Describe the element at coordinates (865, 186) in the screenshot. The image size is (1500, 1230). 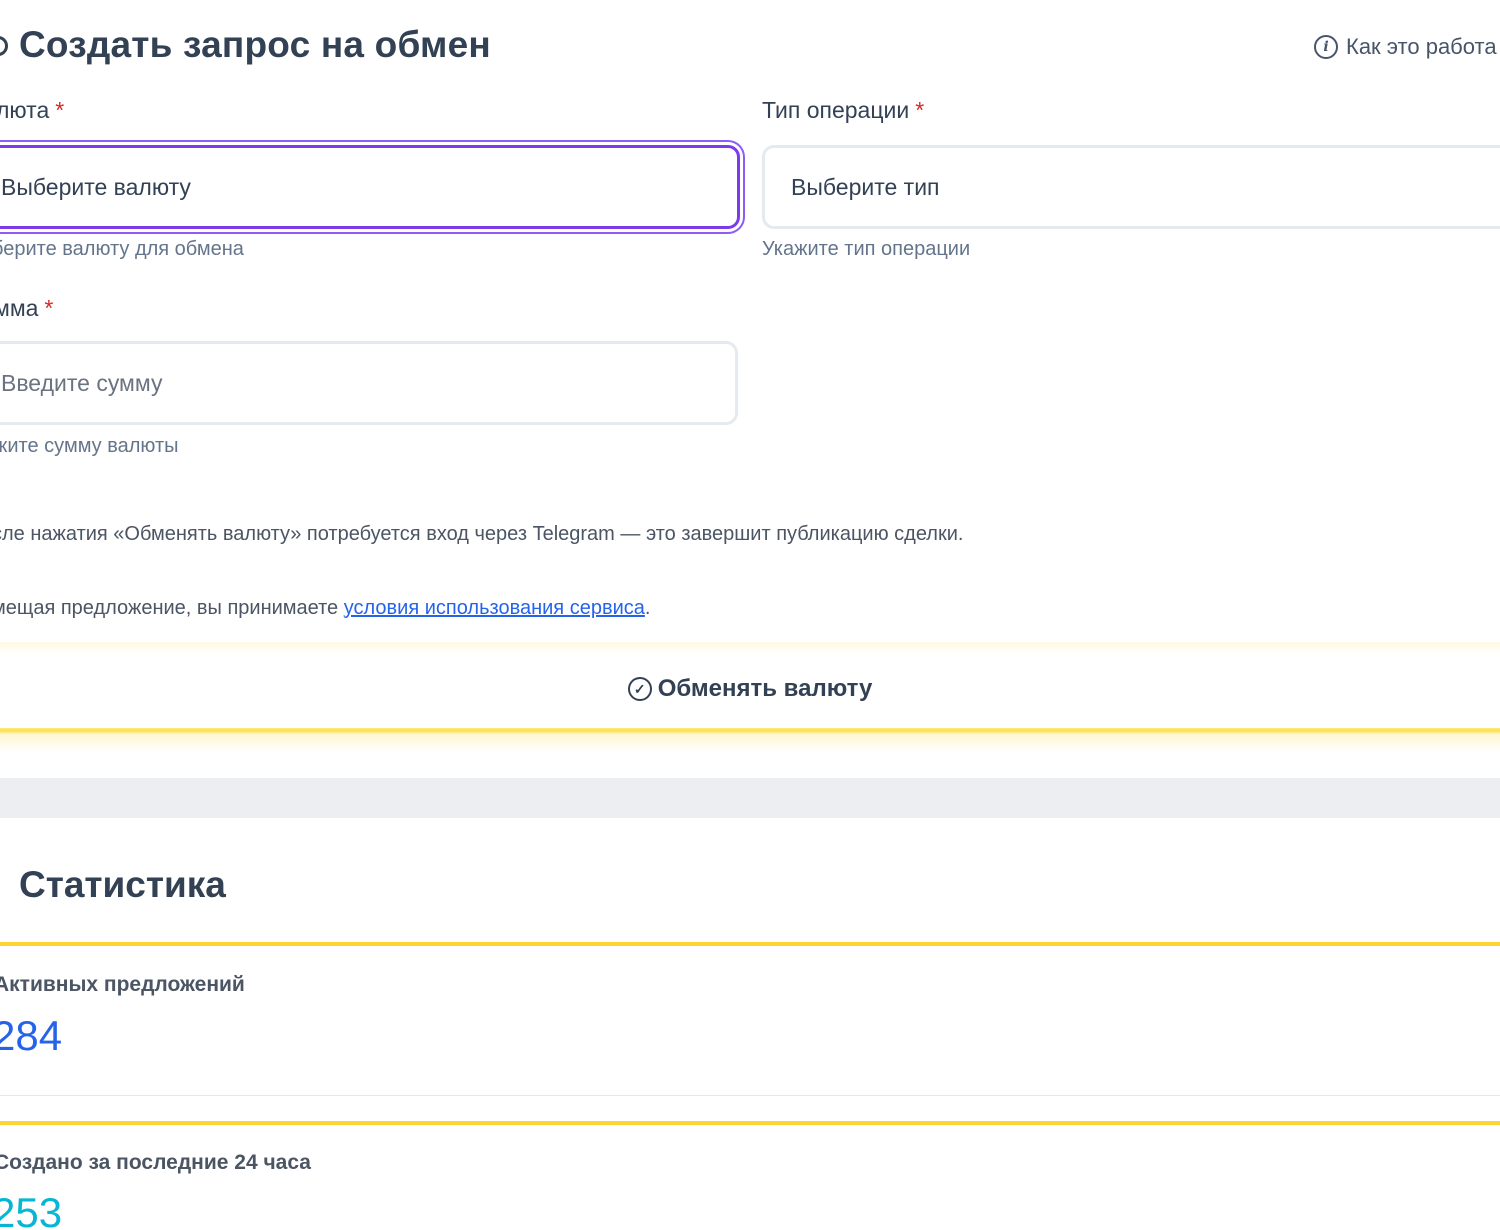
I see `operation-type-select-value: Выберите тип` at that location.